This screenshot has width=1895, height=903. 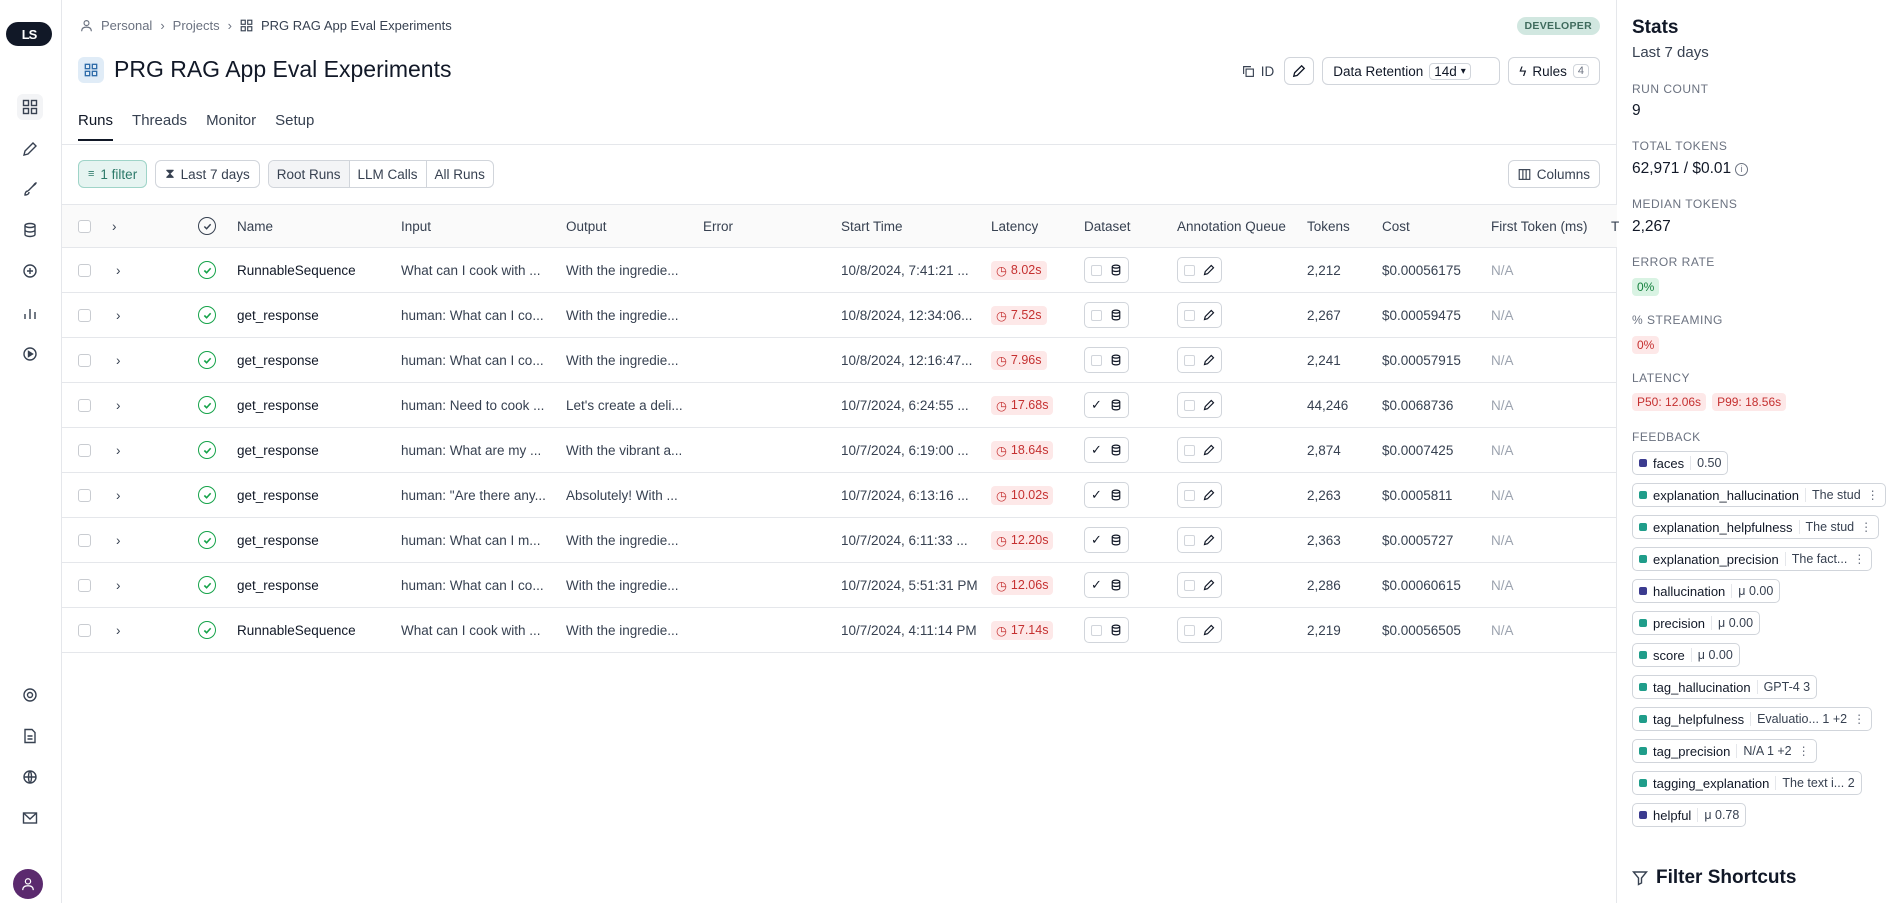 What do you see at coordinates (1299, 71) in the screenshot?
I see `edit-button` at bounding box center [1299, 71].